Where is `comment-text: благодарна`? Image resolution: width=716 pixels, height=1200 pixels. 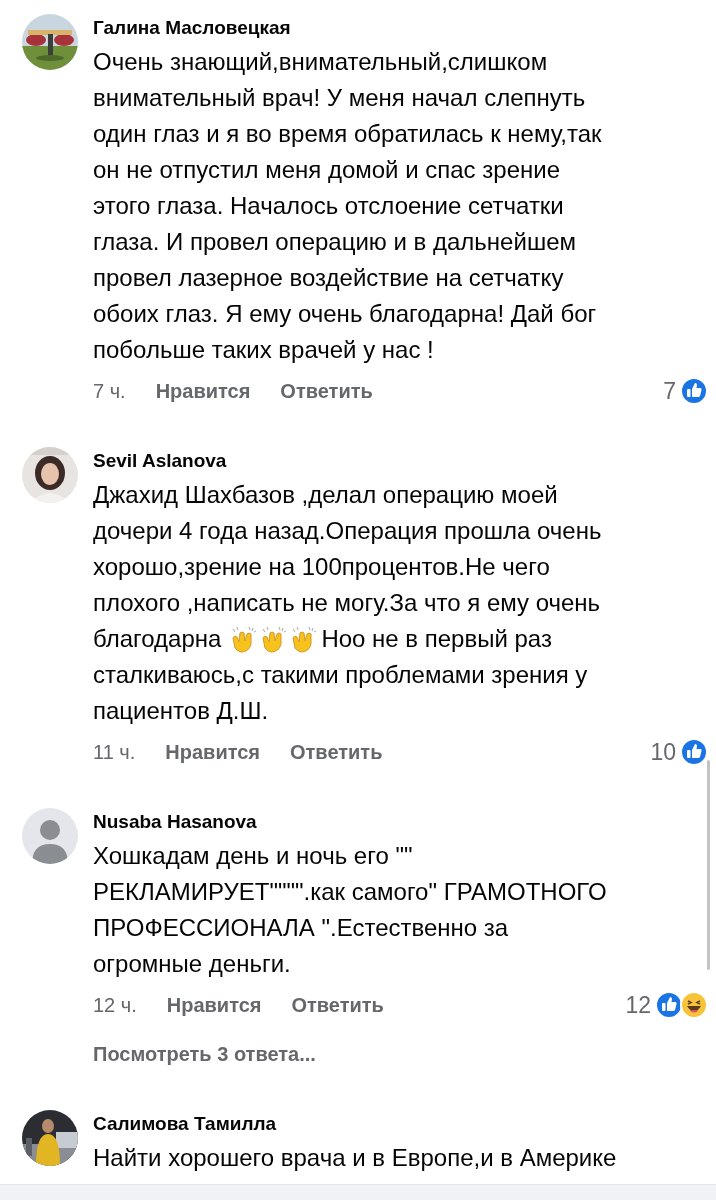
comment-text: благодарна is located at coordinates (157, 639).